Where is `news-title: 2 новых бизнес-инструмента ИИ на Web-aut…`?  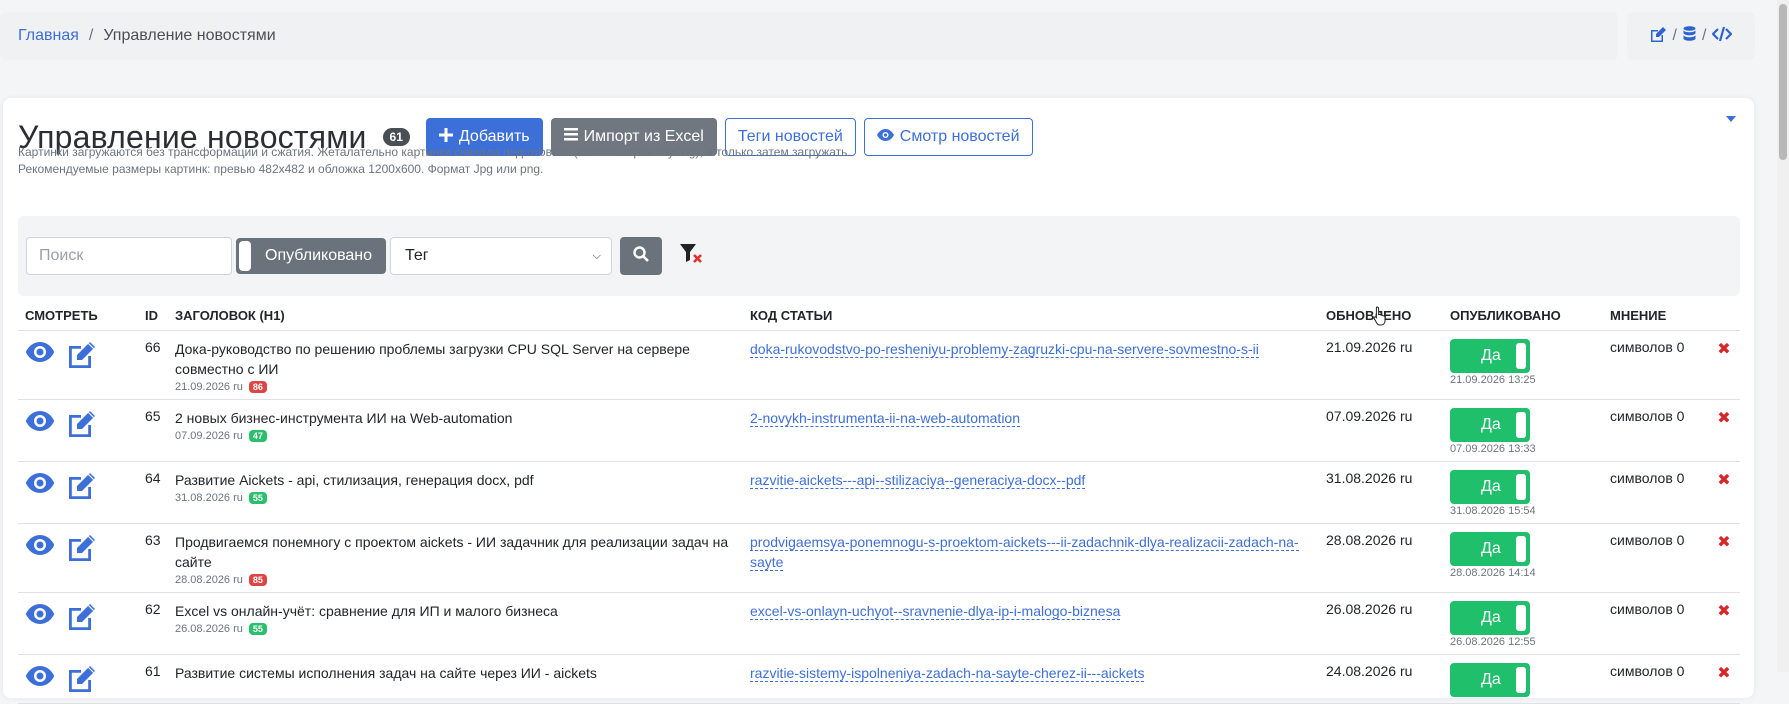
news-title: 2 новых бизнес-инструмента ИИ на Web-aut… is located at coordinates (344, 417).